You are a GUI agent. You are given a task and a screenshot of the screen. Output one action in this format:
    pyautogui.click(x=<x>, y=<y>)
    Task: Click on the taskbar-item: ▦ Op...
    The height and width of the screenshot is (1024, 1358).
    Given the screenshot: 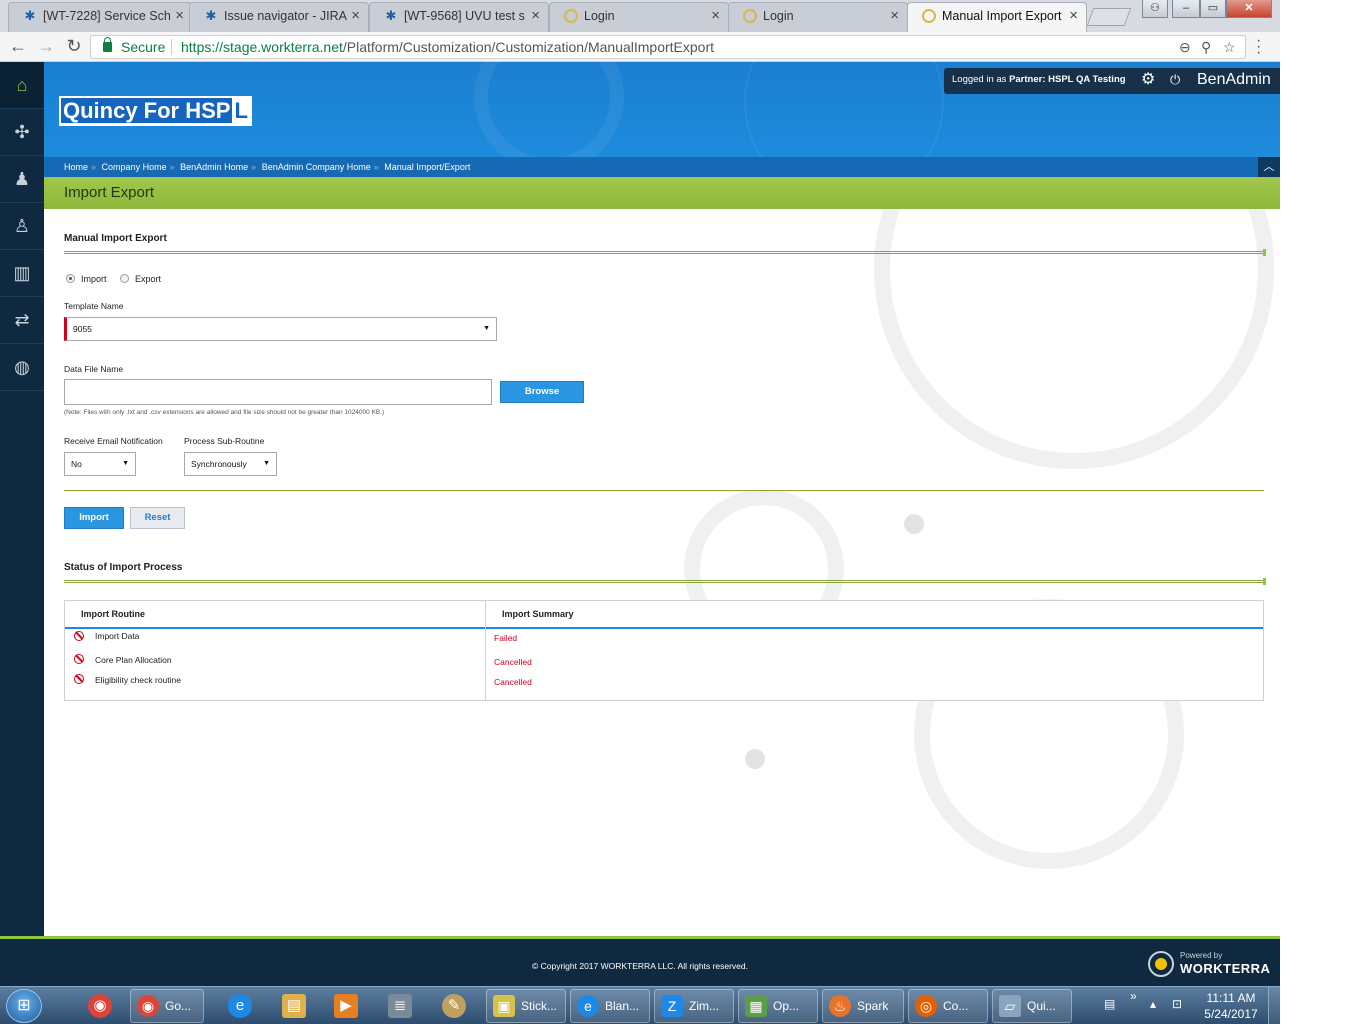 What is the action you would take?
    pyautogui.click(x=778, y=1006)
    